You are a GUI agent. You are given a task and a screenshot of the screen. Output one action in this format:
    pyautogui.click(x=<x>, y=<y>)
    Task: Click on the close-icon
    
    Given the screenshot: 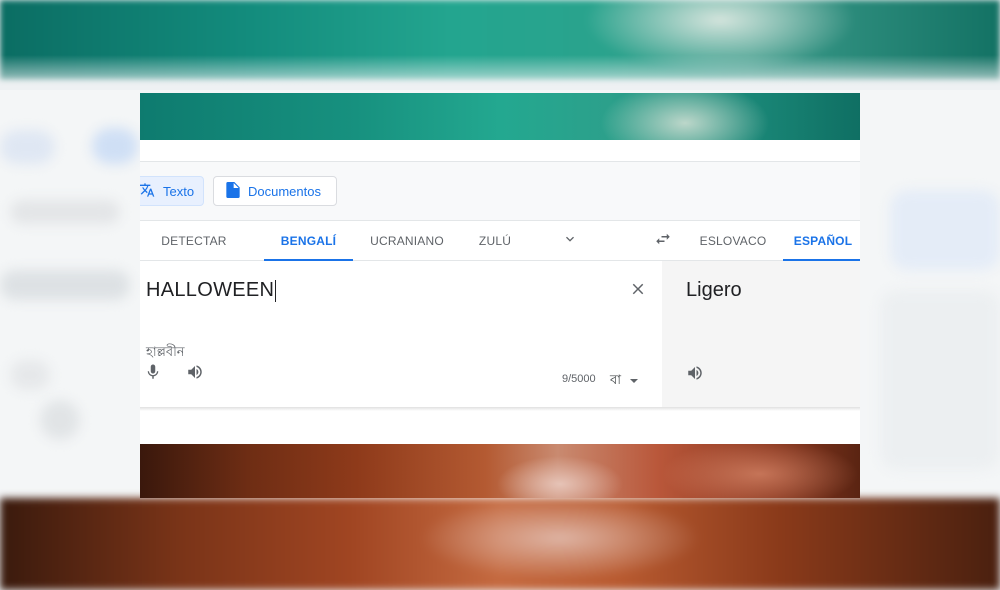 What is the action you would take?
    pyautogui.click(x=638, y=291)
    